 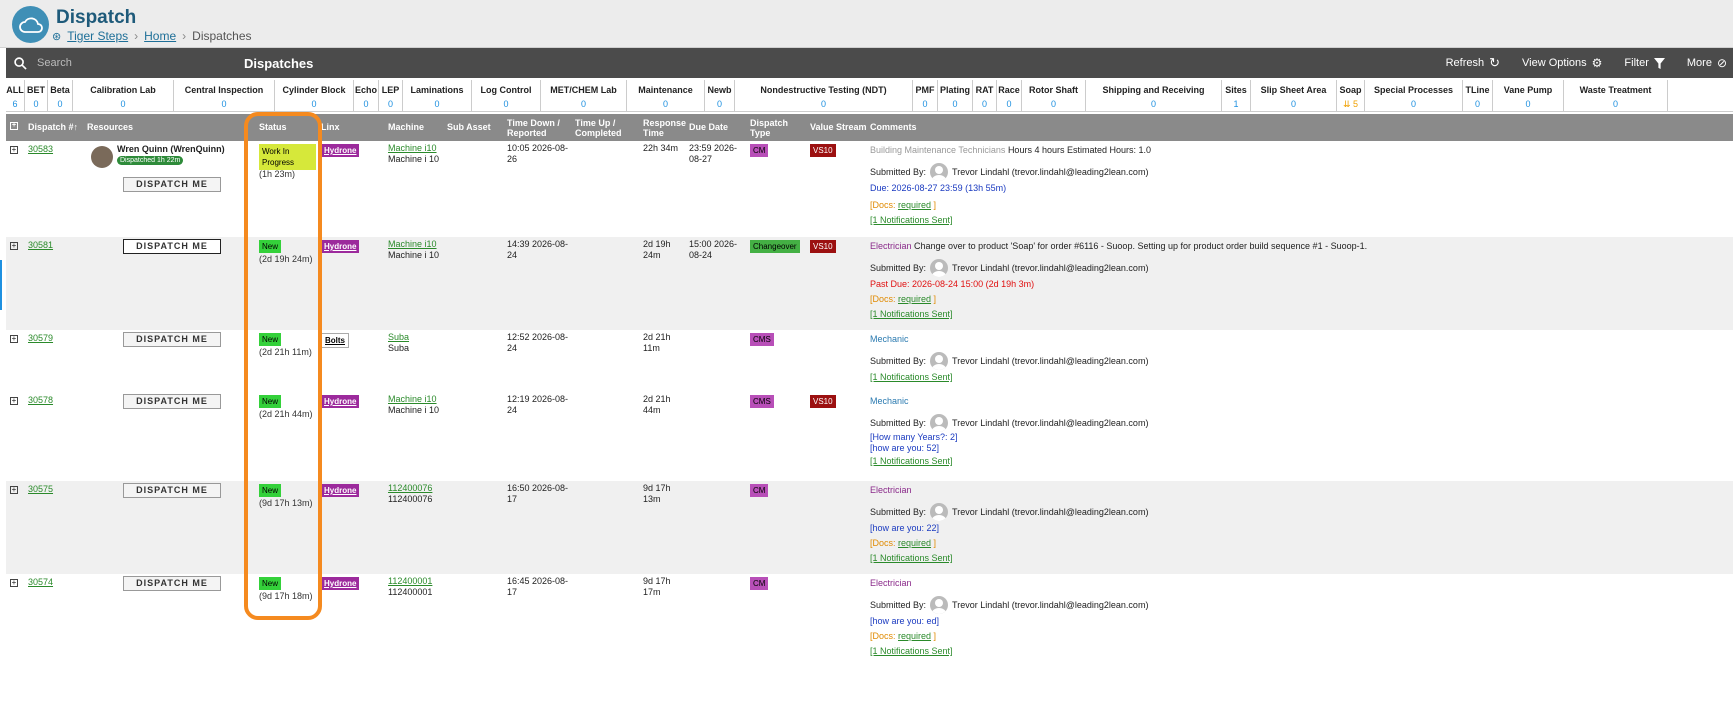 What do you see at coordinates (437, 95) in the screenshot?
I see `filter-tab: Laminations 0` at bounding box center [437, 95].